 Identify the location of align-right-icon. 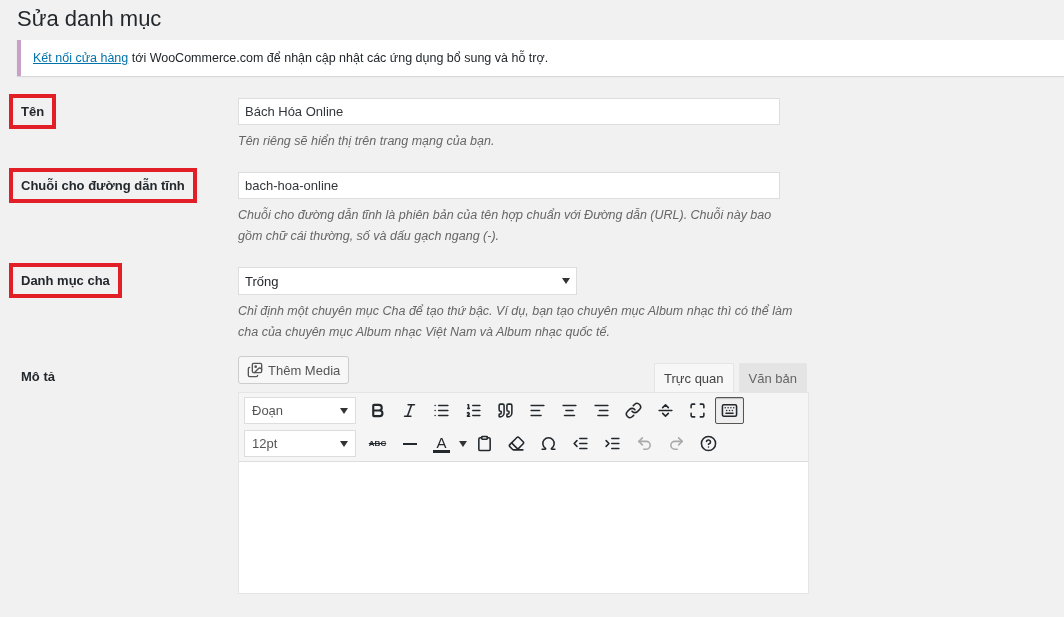
(601, 410).